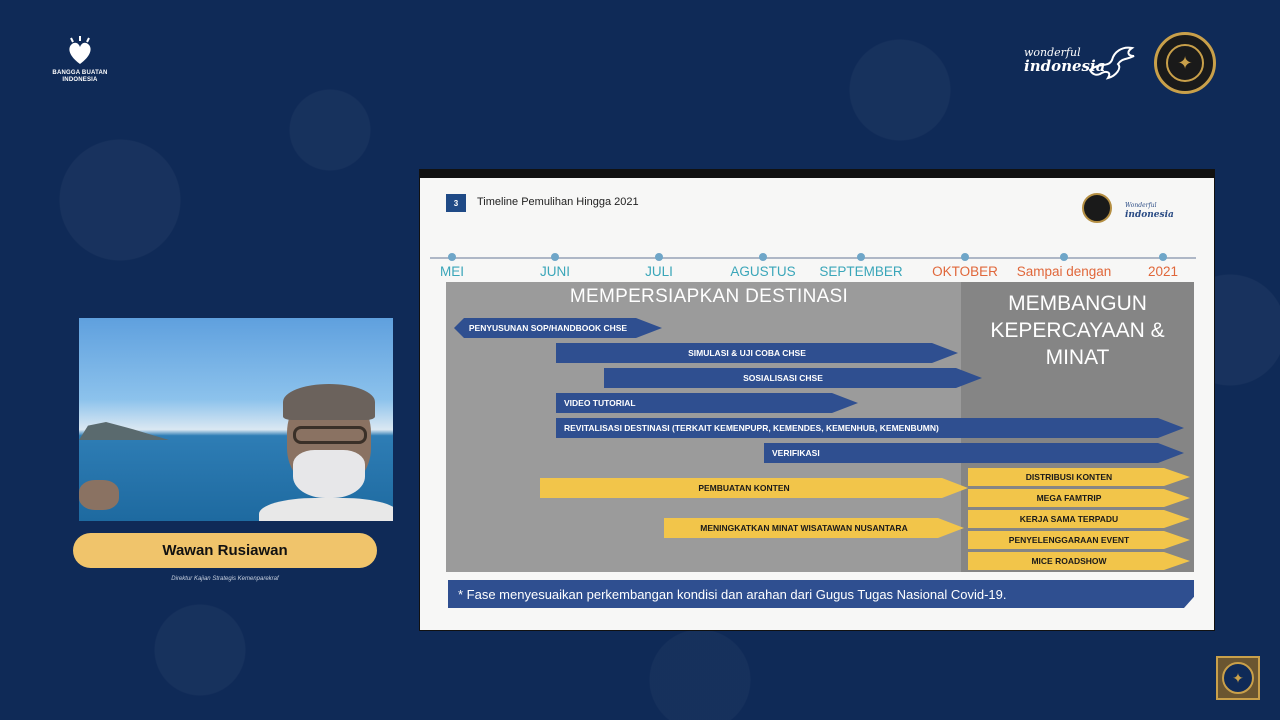 This screenshot has width=1280, height=720. What do you see at coordinates (555, 271) in the screenshot?
I see `timeline-label: JUNI` at bounding box center [555, 271].